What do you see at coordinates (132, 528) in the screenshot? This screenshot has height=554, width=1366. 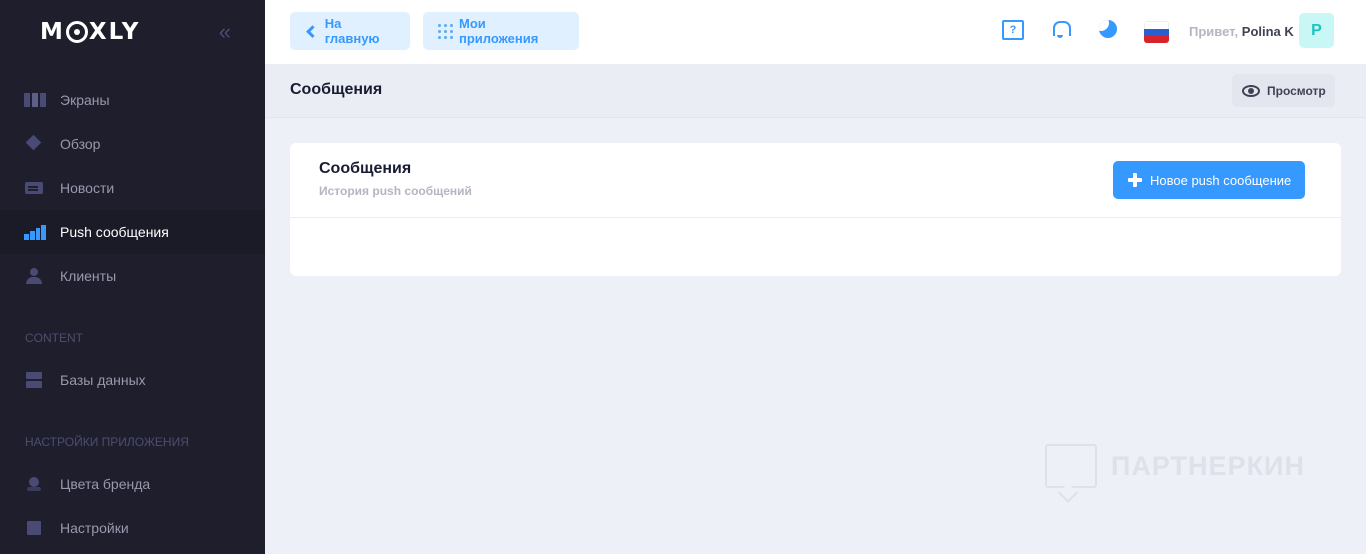 I see `sidebar-item-settings: Настройки` at bounding box center [132, 528].